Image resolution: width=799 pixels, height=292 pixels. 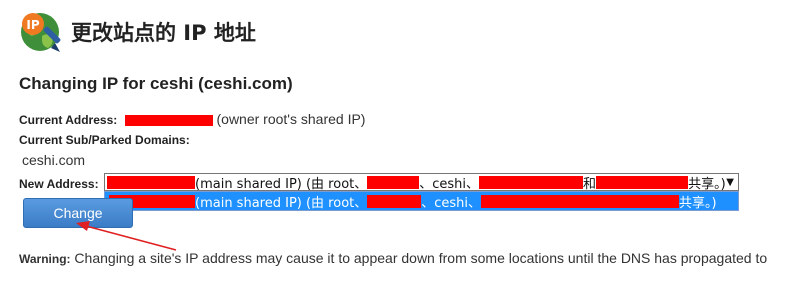 I want to click on sub-domains-row: Current Sub/Parked Domains:, so click(x=104, y=139).